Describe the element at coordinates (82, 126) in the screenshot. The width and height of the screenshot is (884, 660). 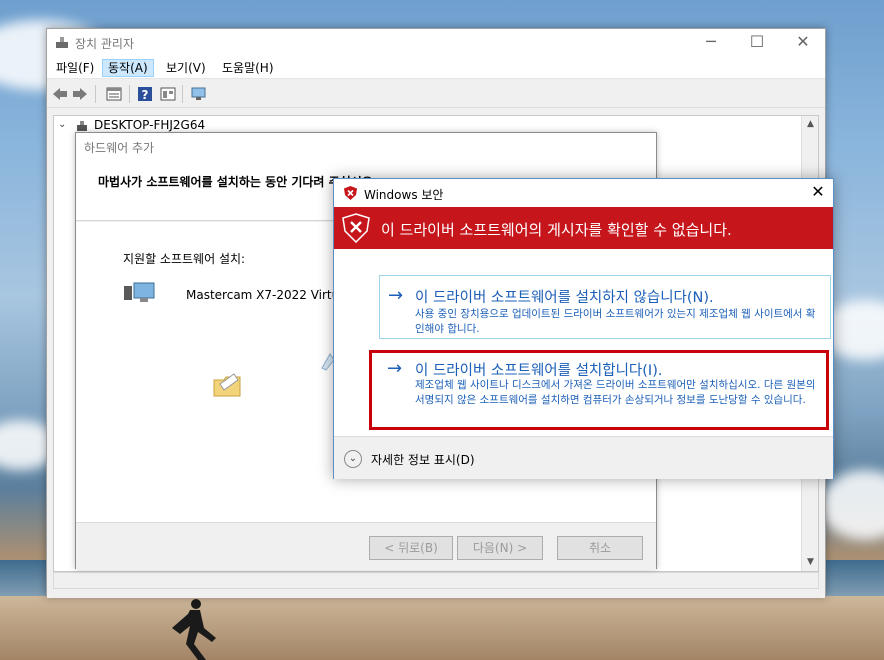
I see `computer-icon` at that location.